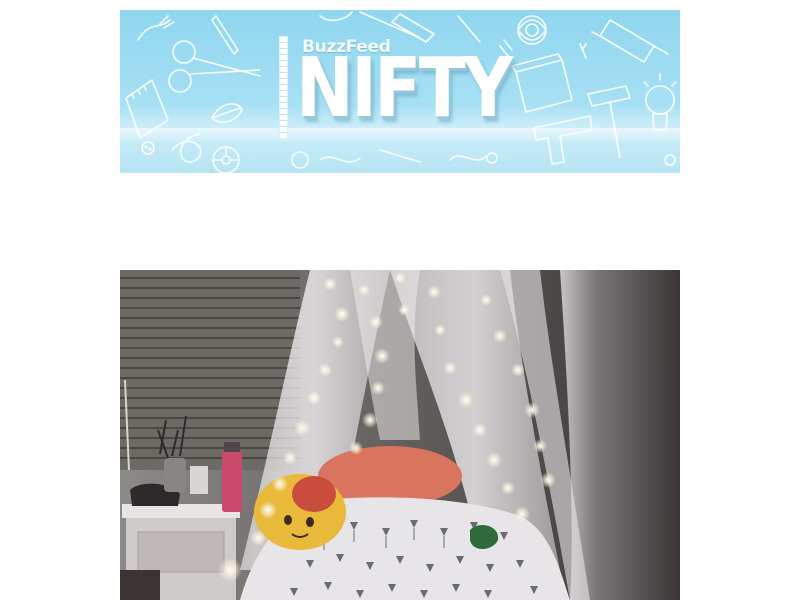 The width and height of the screenshot is (800, 600). What do you see at coordinates (214, 66) in the screenshot?
I see `scissors-icon` at bounding box center [214, 66].